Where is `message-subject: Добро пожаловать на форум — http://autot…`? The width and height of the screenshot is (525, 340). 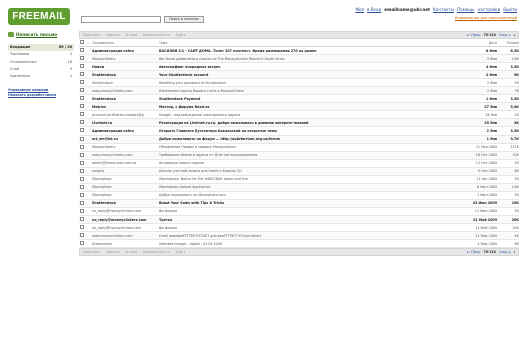 message-subject: Добро пожаловать на форум — http://autot… is located at coordinates (302, 139).